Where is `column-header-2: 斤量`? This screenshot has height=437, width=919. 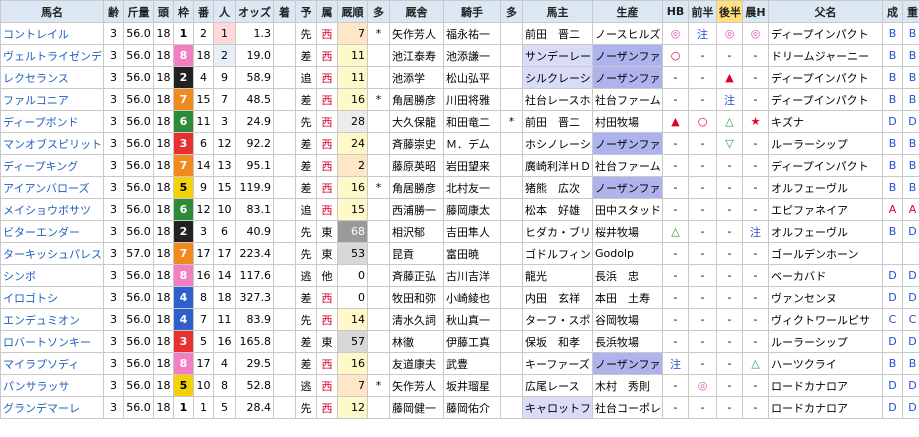 column-header-2: 斤量 is located at coordinates (138, 11).